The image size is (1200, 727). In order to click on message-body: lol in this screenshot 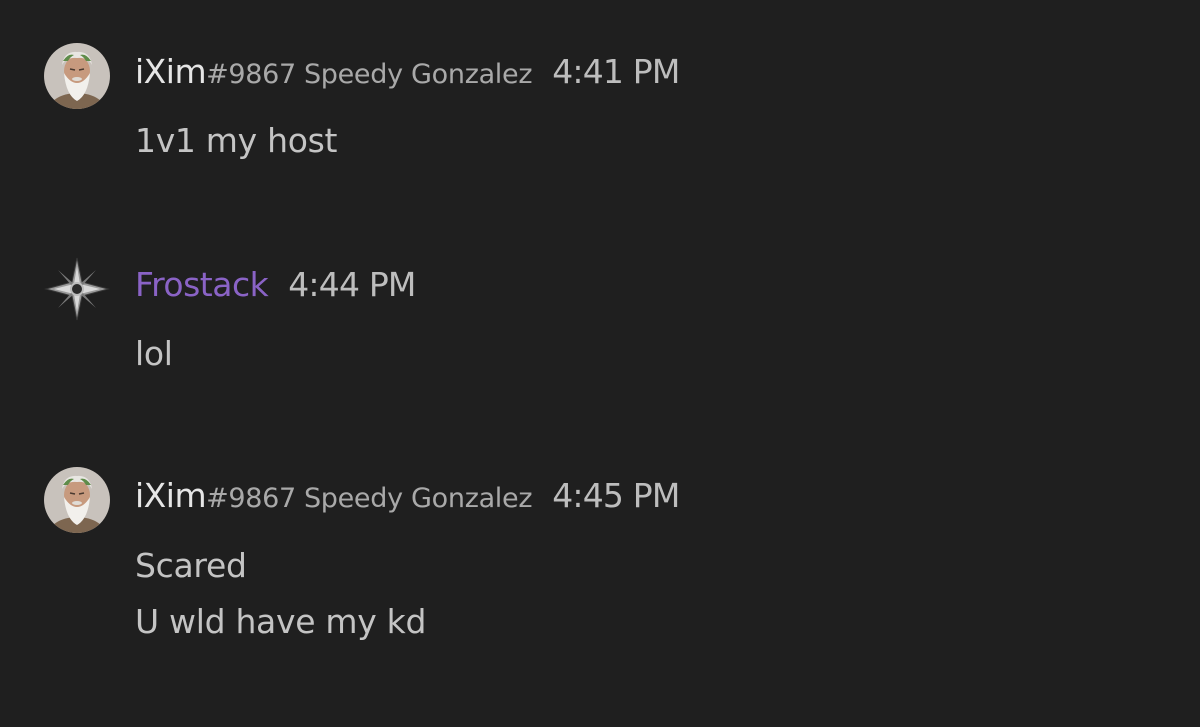, I will do `click(154, 354)`.